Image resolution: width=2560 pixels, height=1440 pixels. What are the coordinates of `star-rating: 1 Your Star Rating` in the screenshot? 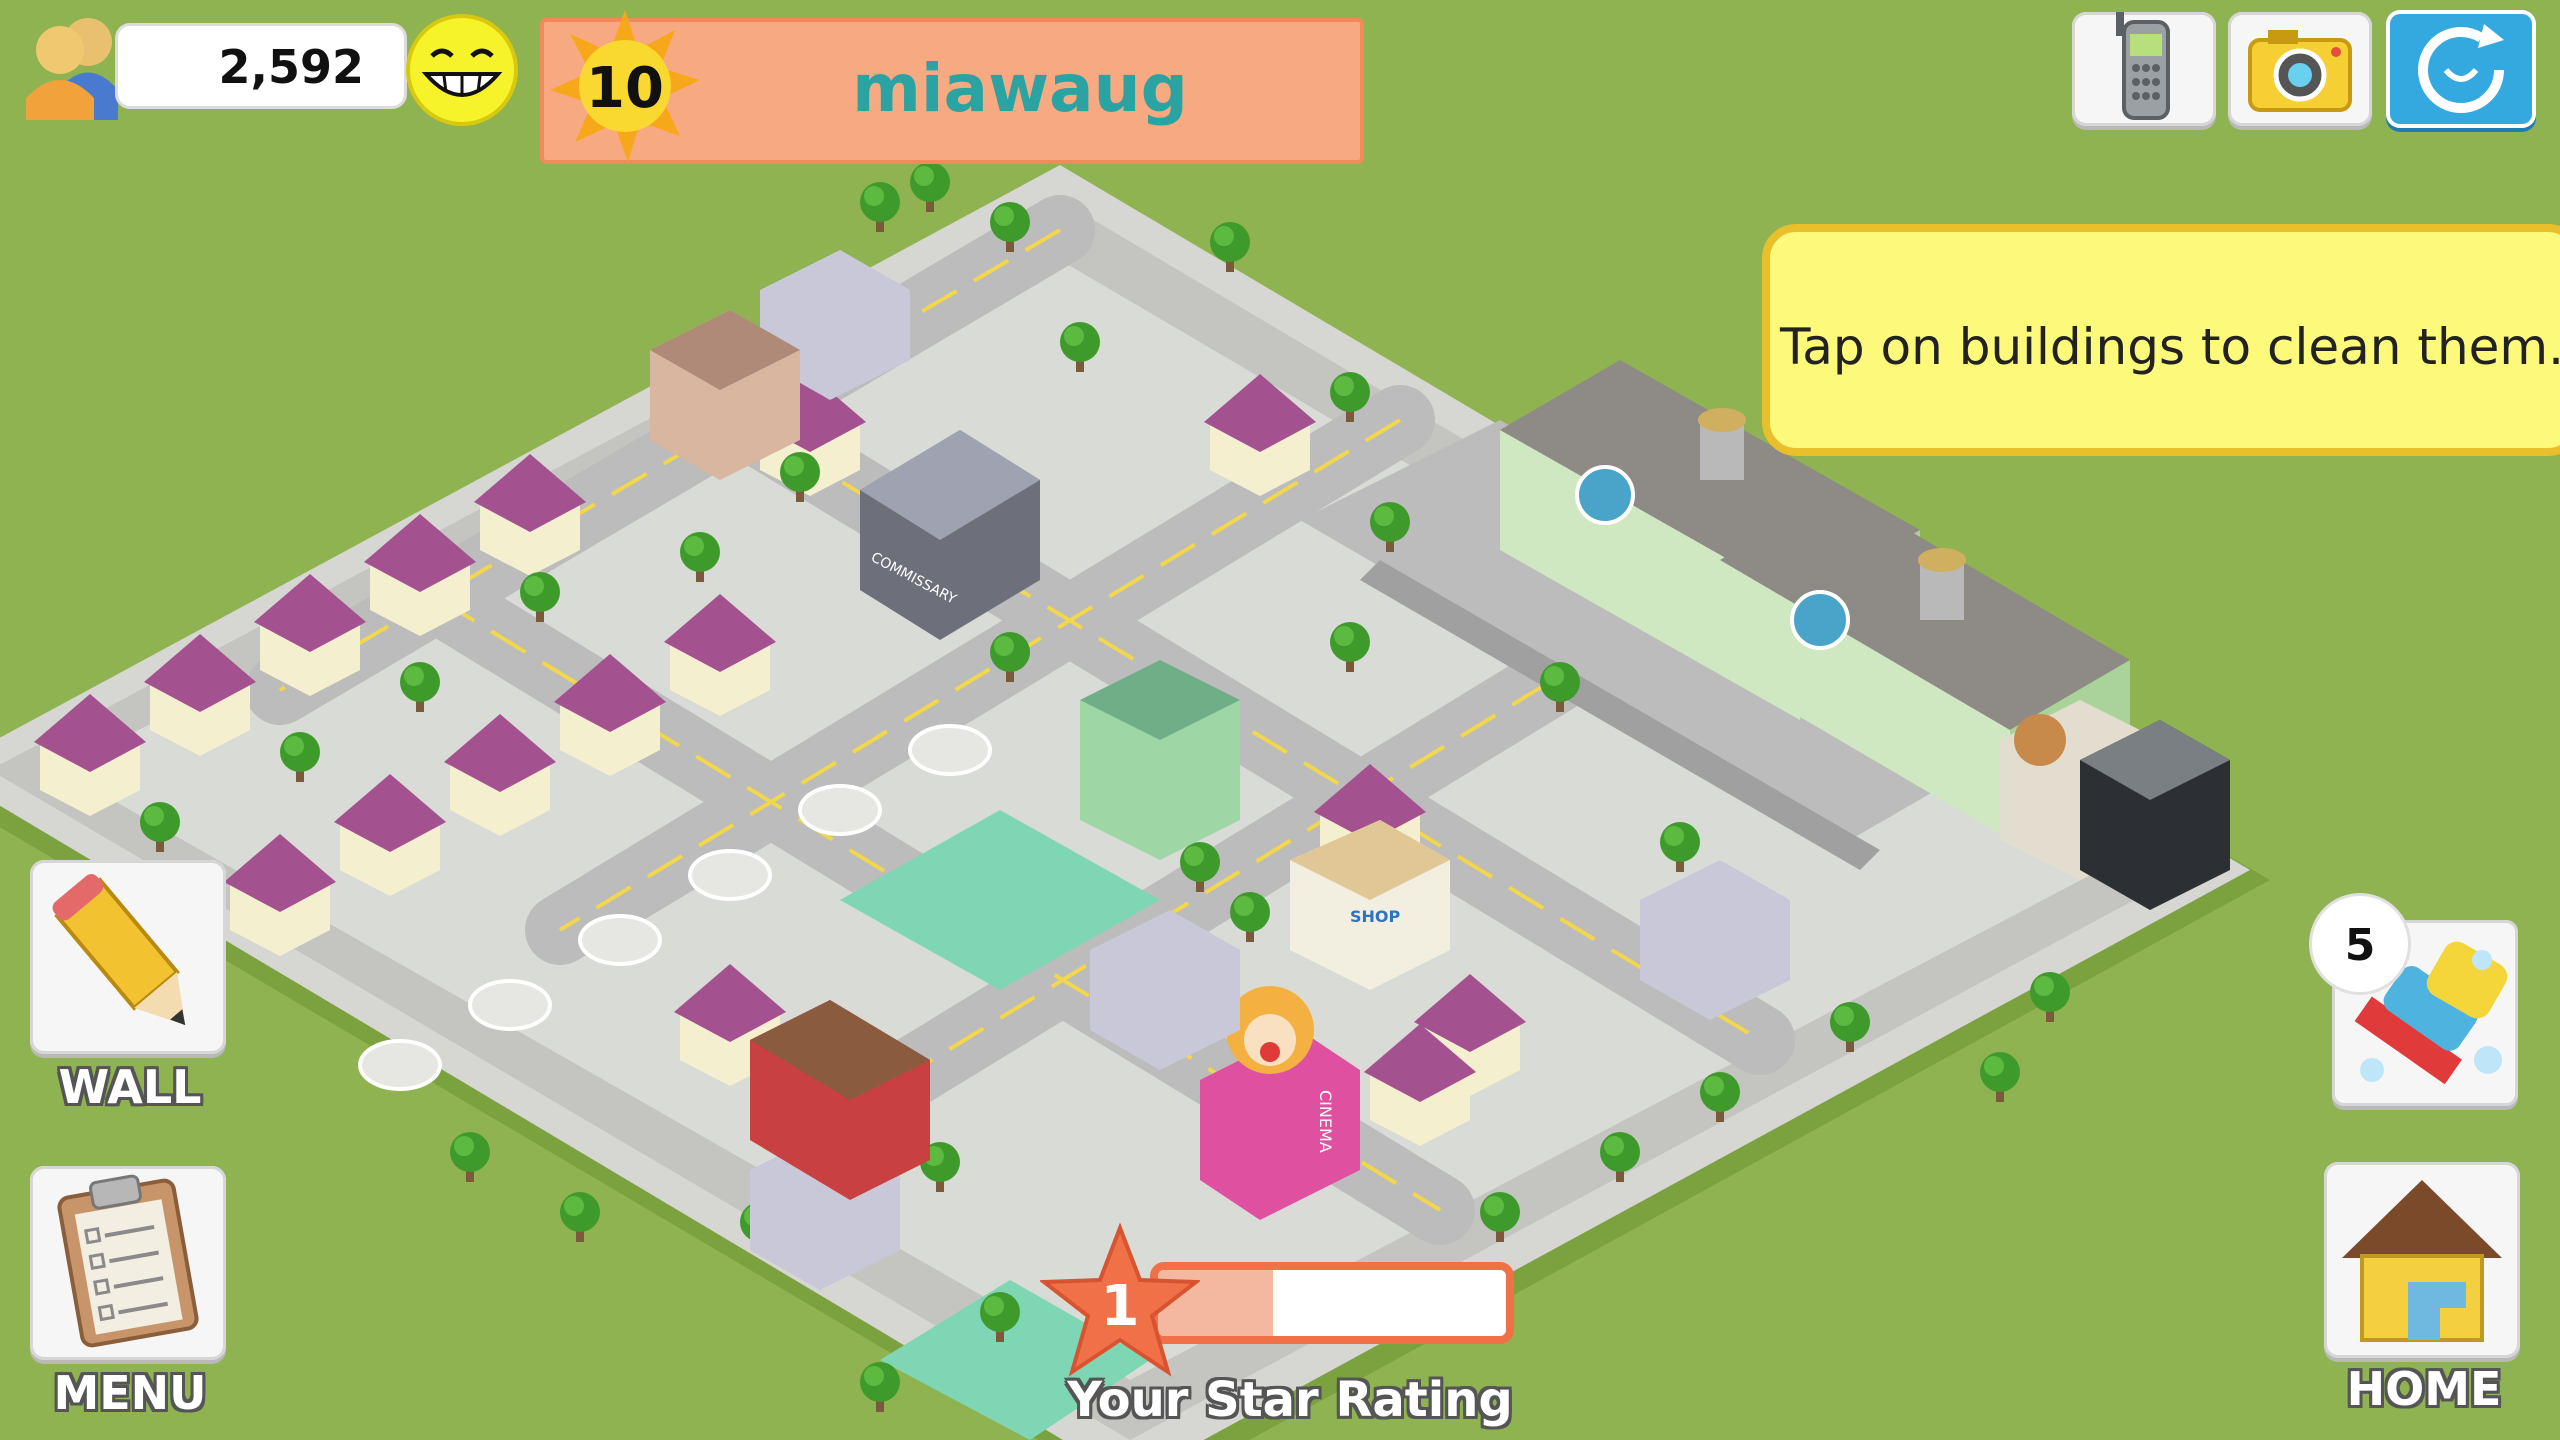 It's located at (1279, 1331).